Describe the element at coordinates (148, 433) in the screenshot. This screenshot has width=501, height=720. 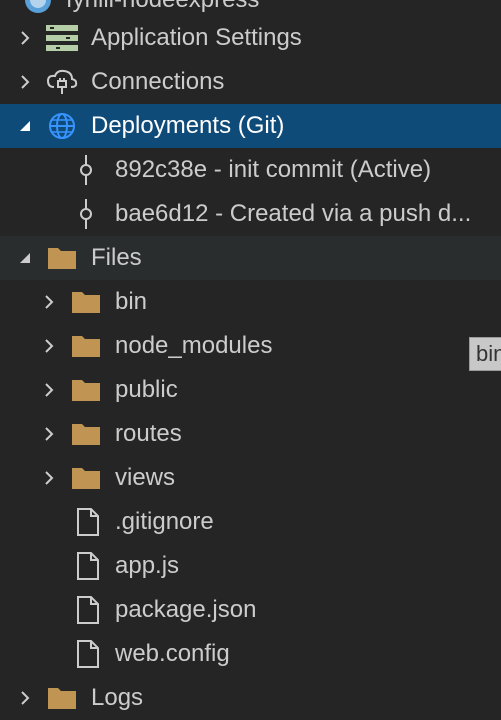
I see `folder-label: routes` at that location.